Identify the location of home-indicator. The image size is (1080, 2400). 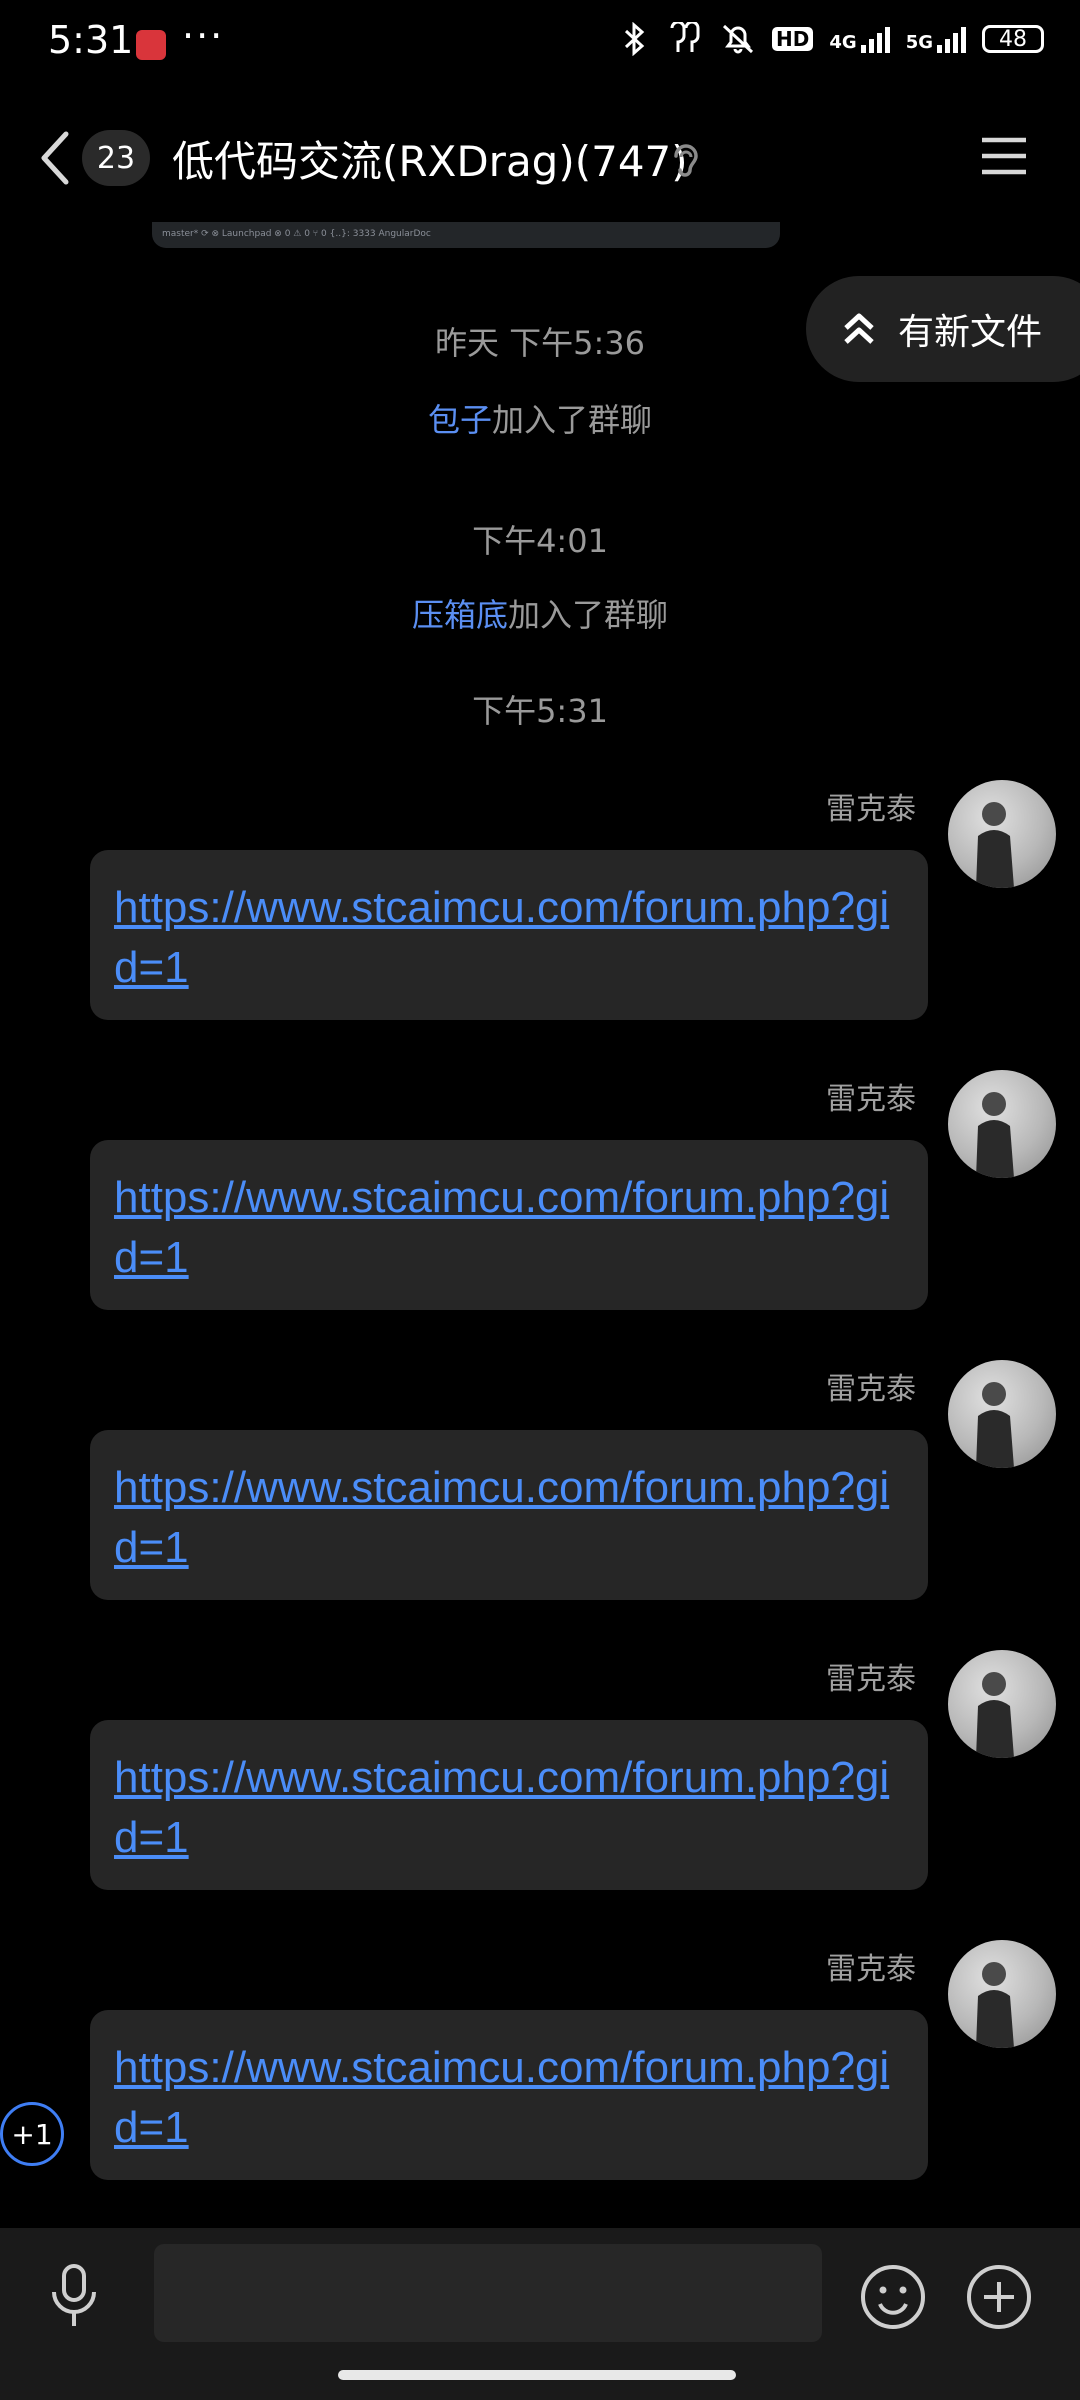
(537, 2375).